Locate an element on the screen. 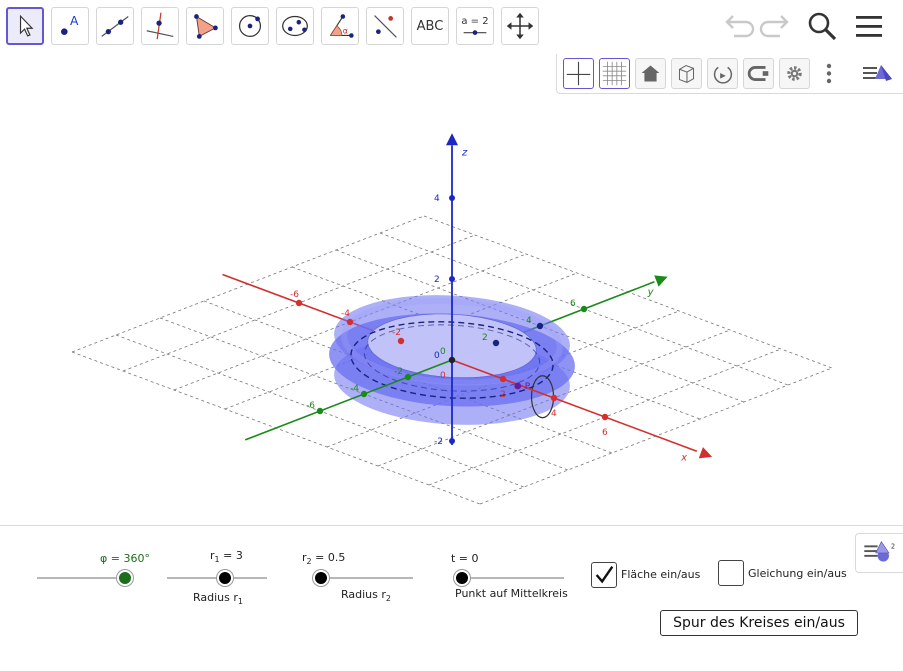 The height and width of the screenshot is (671, 903). trace-circle-toggle-button: Spur des Kreises ein/aus is located at coordinates (759, 623).